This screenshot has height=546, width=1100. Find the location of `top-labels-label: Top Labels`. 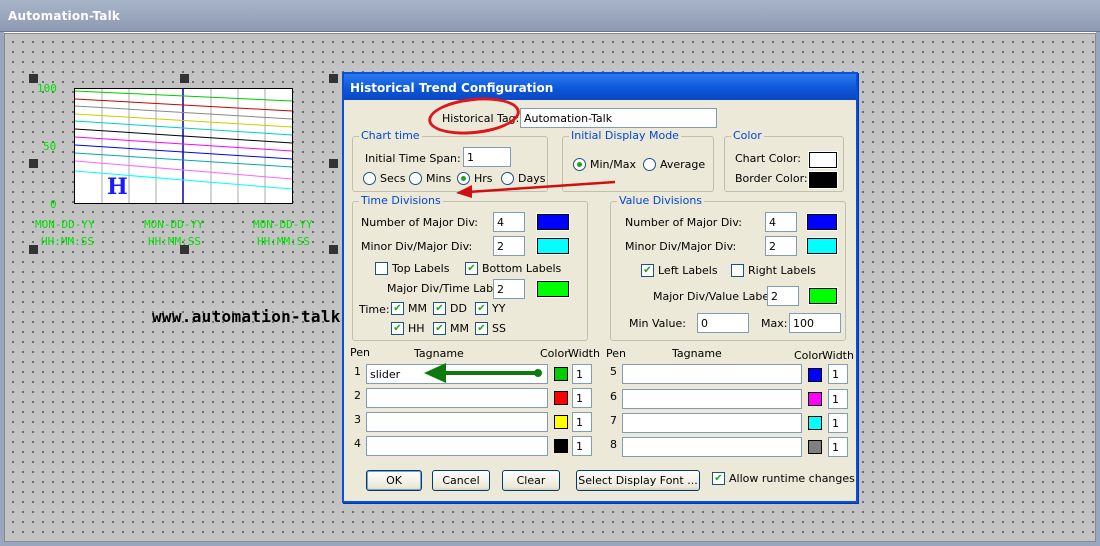

top-labels-label: Top Labels is located at coordinates (421, 268).